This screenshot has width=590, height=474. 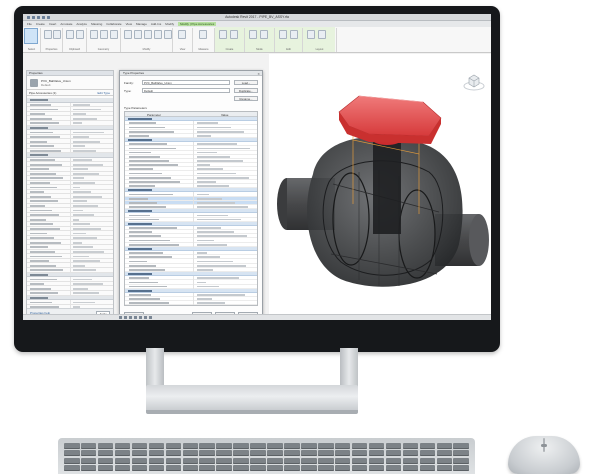 What do you see at coordinates (145, 317) in the screenshot?
I see `crop-icon` at bounding box center [145, 317].